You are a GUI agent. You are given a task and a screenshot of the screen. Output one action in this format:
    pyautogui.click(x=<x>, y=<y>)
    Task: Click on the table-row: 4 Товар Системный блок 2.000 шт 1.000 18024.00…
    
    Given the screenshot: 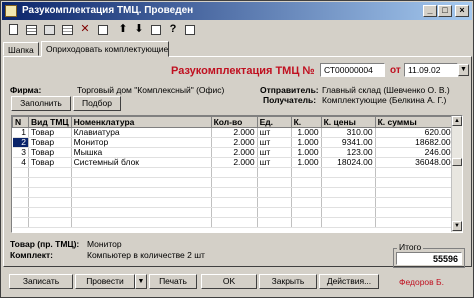 What is the action you would take?
    pyautogui.click(x=233, y=162)
    